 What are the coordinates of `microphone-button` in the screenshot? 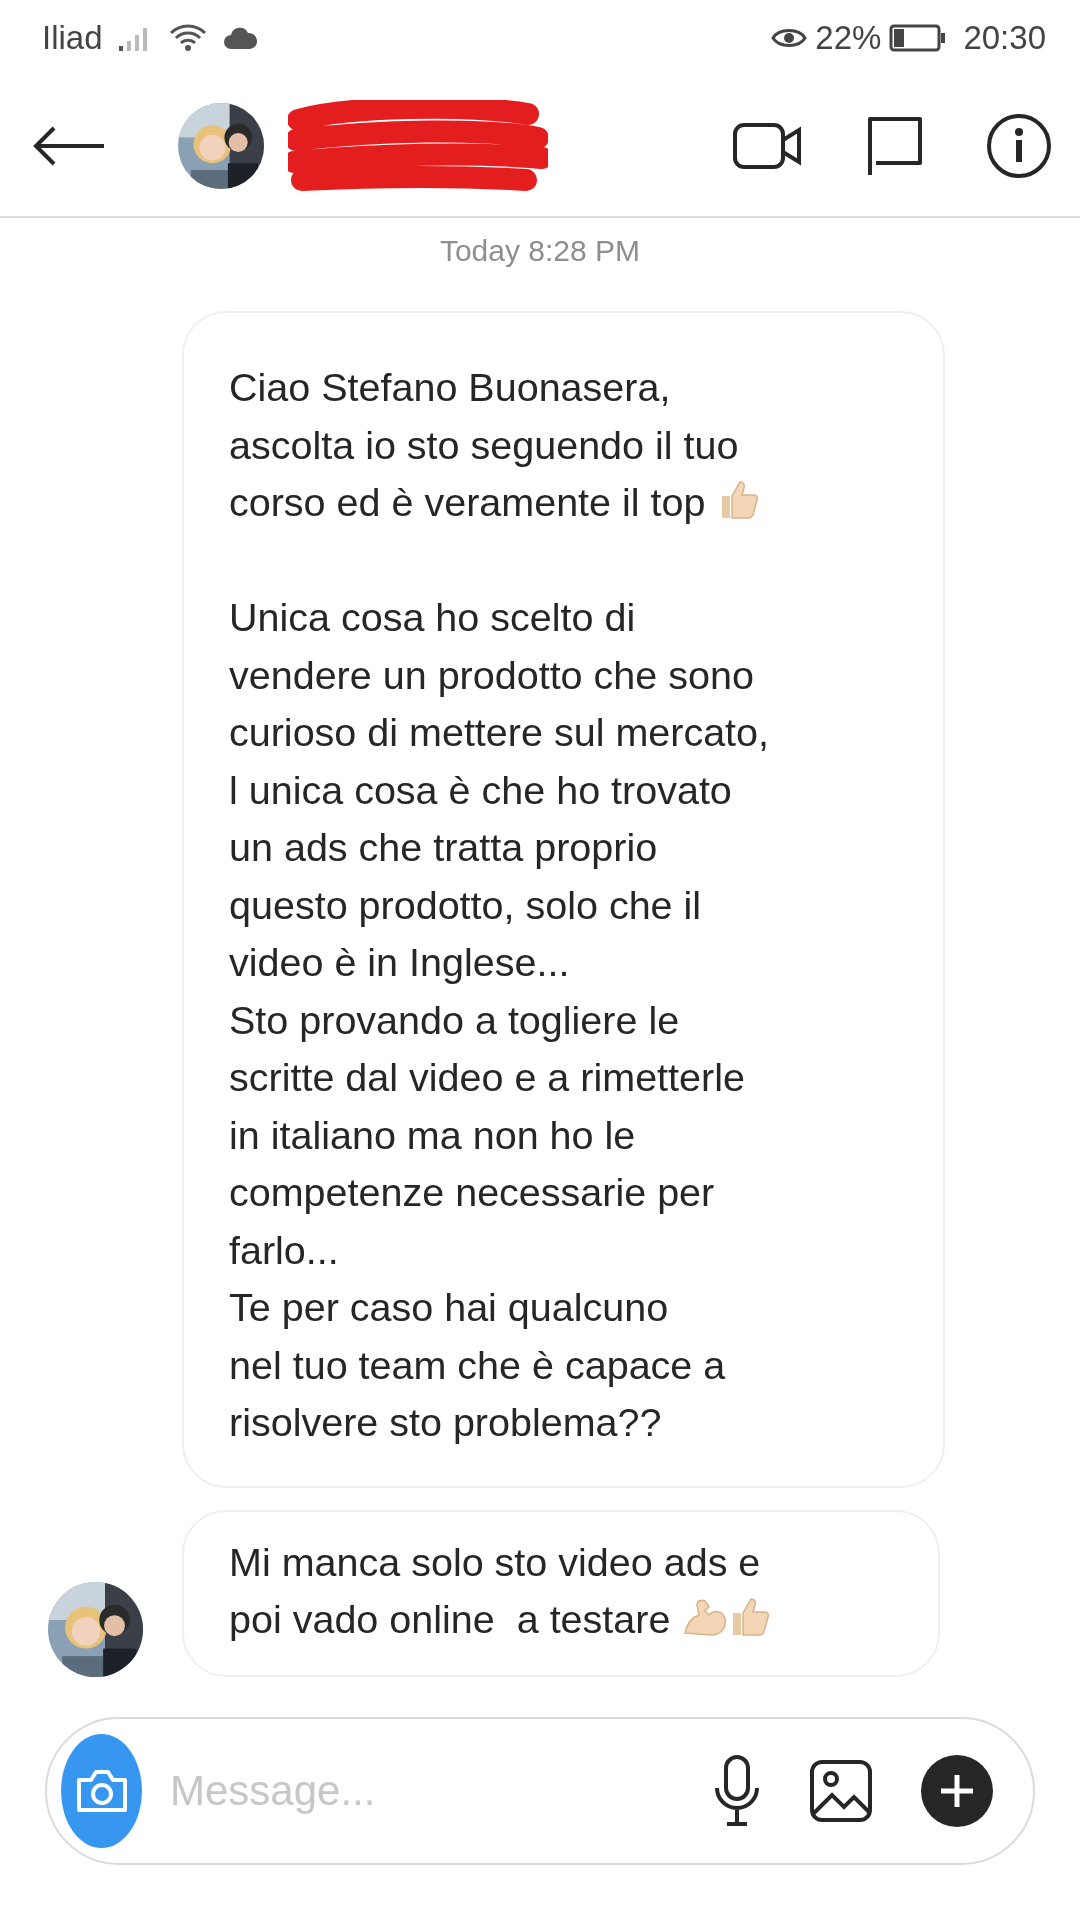 It's located at (737, 1790).